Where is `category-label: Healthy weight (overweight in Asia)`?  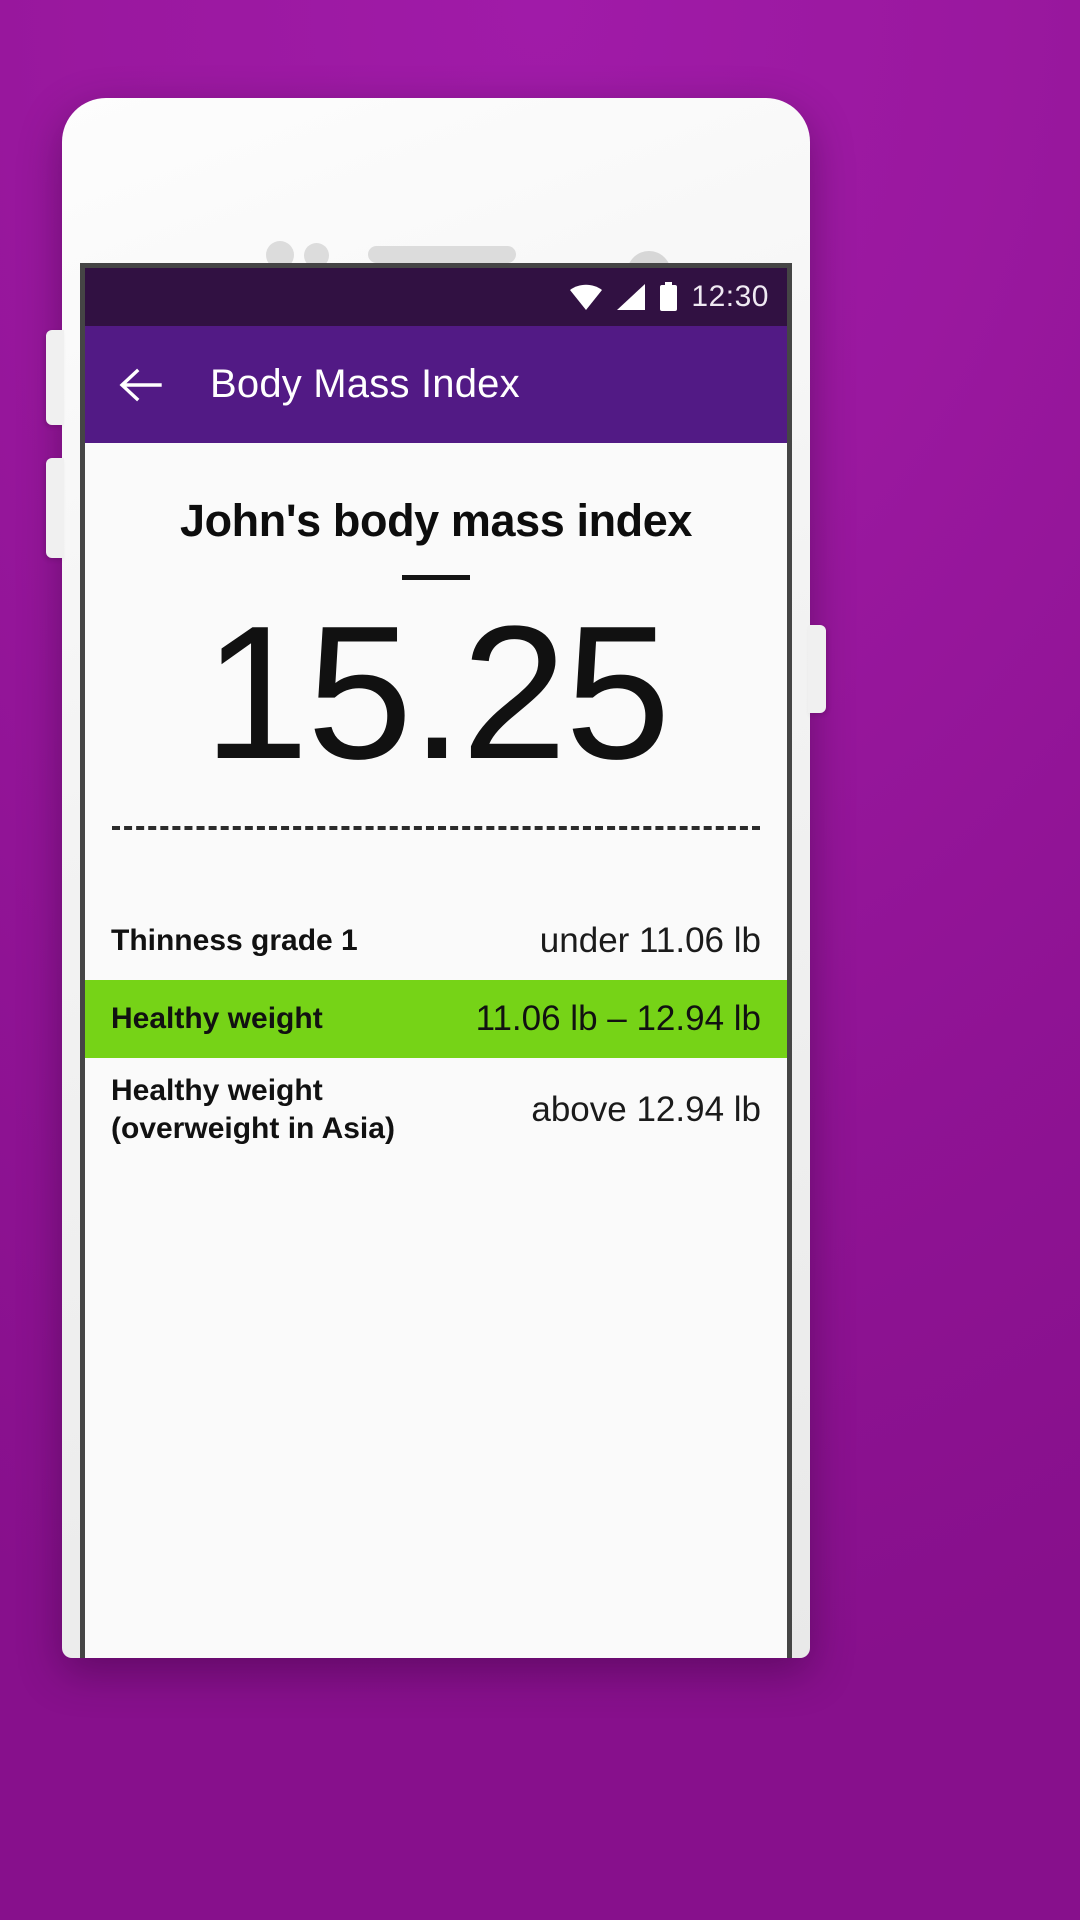 category-label: Healthy weight (overweight in Asia) is located at coordinates (253, 1109).